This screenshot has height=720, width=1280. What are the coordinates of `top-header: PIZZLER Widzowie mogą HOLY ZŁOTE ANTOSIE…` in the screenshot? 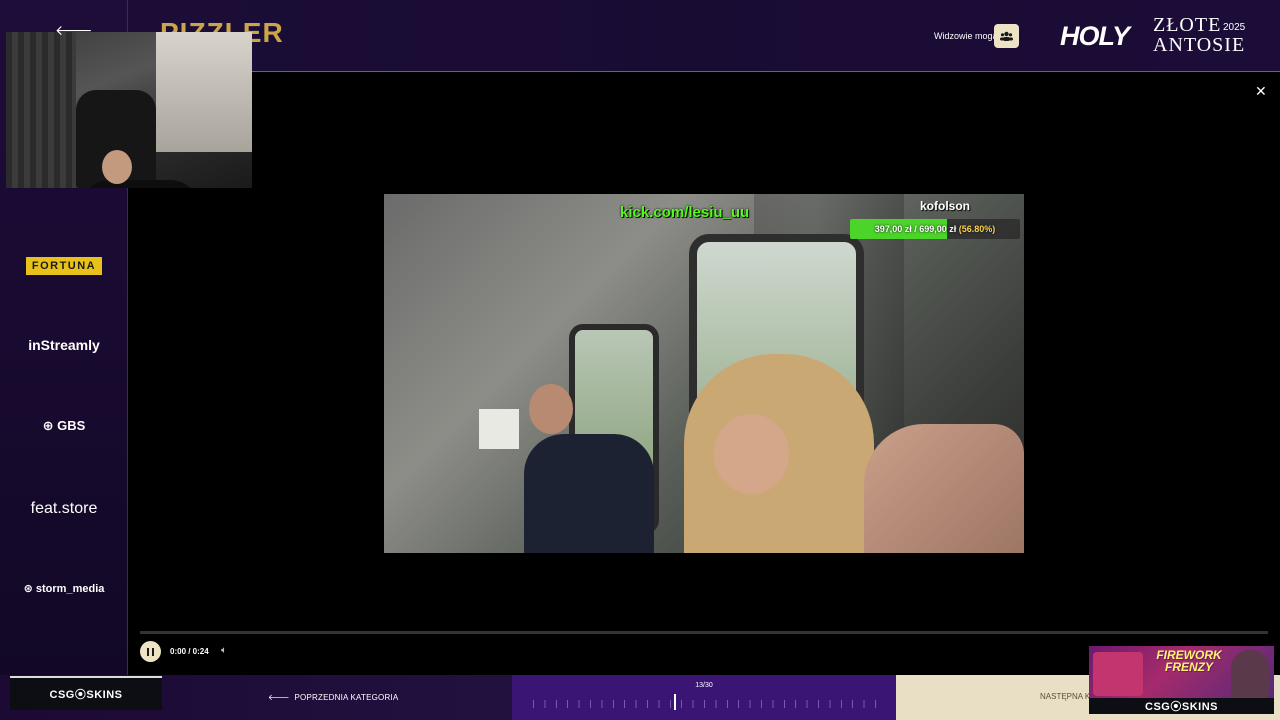 It's located at (704, 36).